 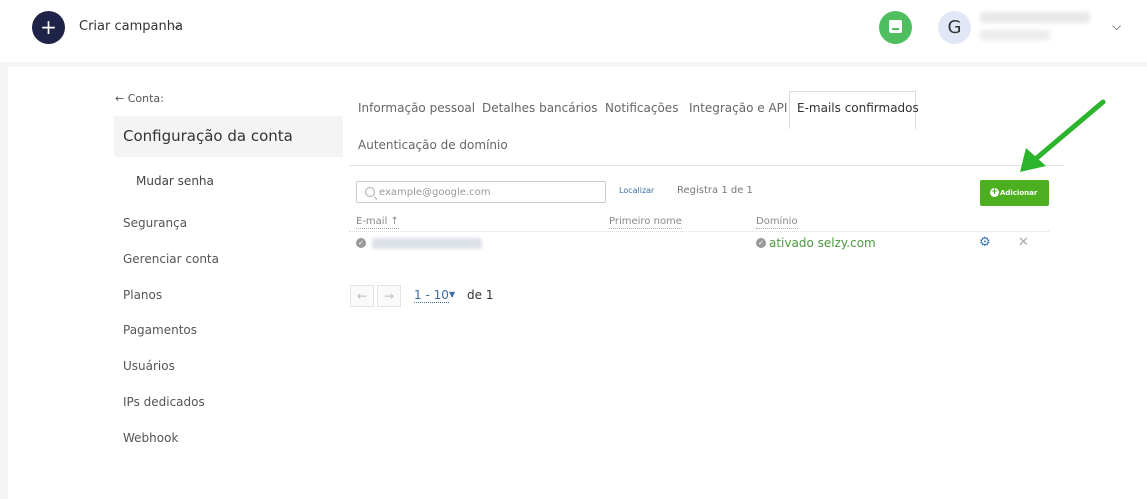 I want to click on page-range-select: 1 - 10, so click(x=431, y=295).